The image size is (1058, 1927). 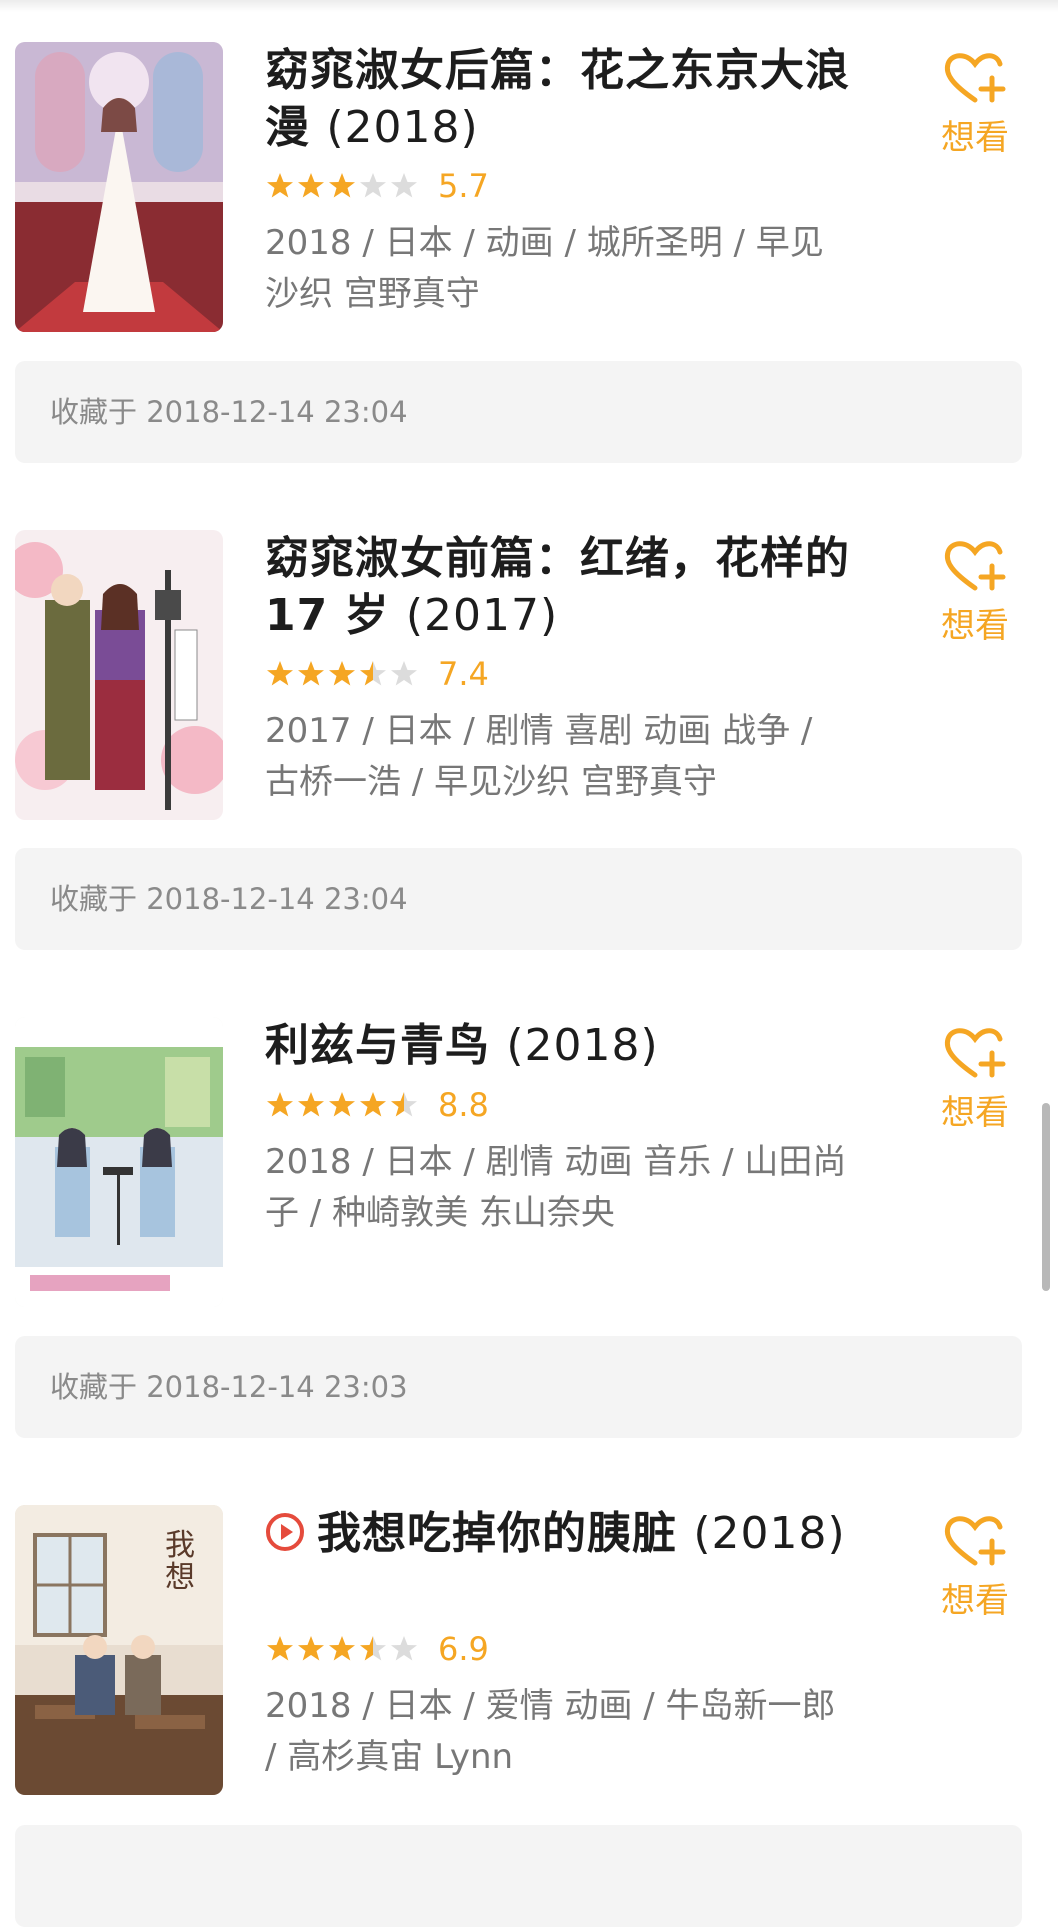 I want to click on movie-meta: 2018 / 日本 / 动画 / 城所圣明 / 早见沙织 宫野真守, so click(x=544, y=268).